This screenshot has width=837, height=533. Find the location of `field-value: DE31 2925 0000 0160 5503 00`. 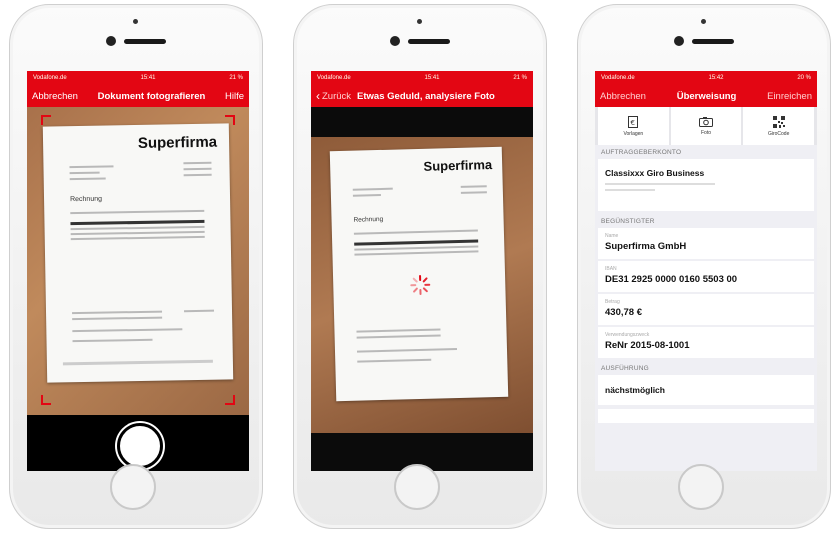

field-value: DE31 2925 0000 0160 5503 00 is located at coordinates (671, 279).